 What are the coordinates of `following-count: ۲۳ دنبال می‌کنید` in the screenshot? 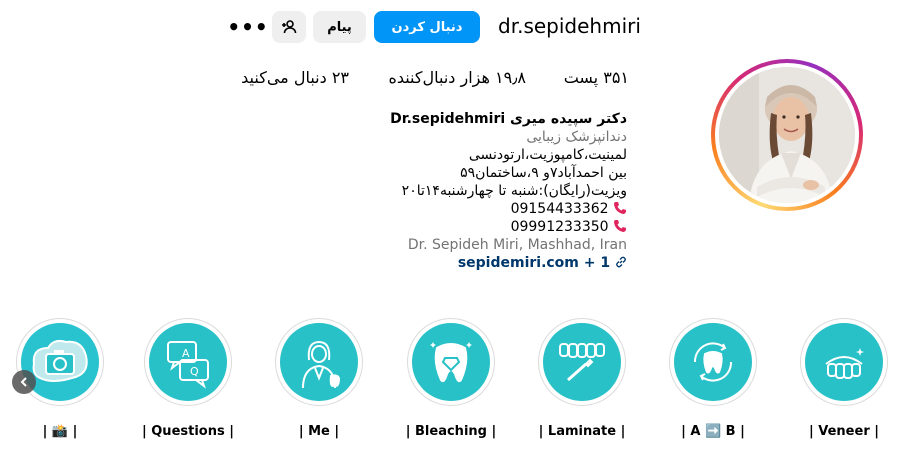 It's located at (289, 77).